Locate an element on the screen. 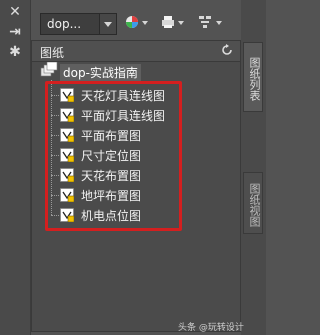  tree-root-label: dop-实战指南 is located at coordinates (100, 72).